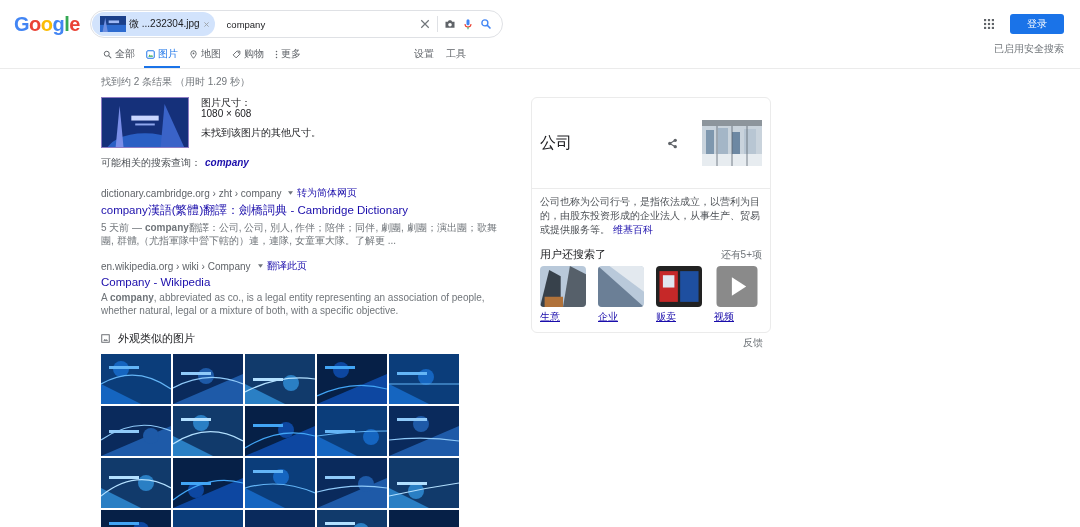 The image size is (1080, 527). I want to click on feedback-link: 反馈, so click(753, 343).